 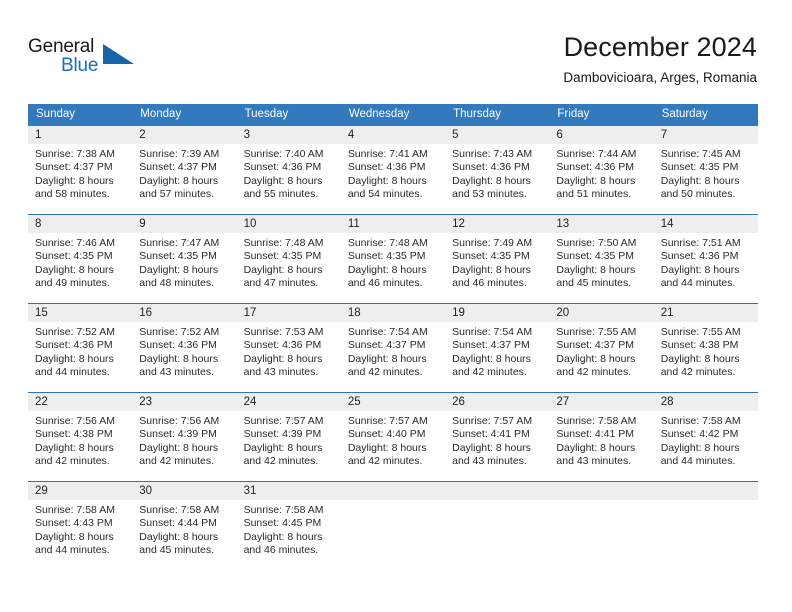 What do you see at coordinates (387, 243) in the screenshot?
I see `sunrise-text: Sunrise: 7:48 AM` at bounding box center [387, 243].